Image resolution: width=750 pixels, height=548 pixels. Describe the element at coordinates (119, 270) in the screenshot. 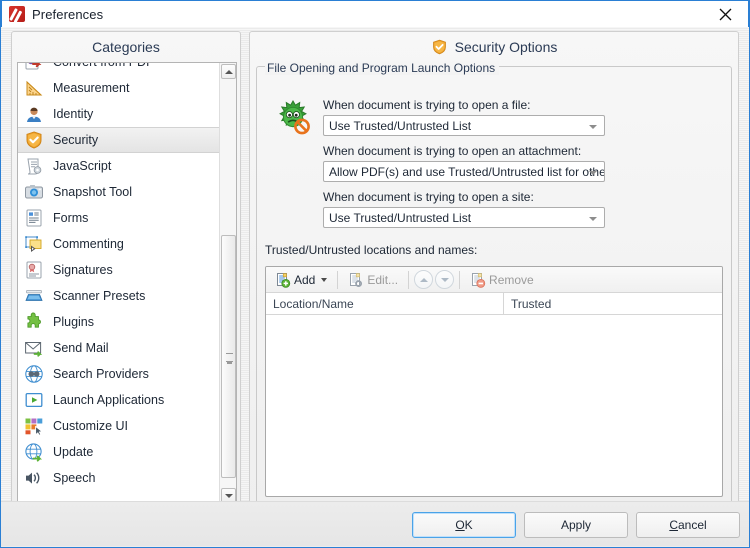

I see `sidebar-item-signatures: Signatures` at that location.